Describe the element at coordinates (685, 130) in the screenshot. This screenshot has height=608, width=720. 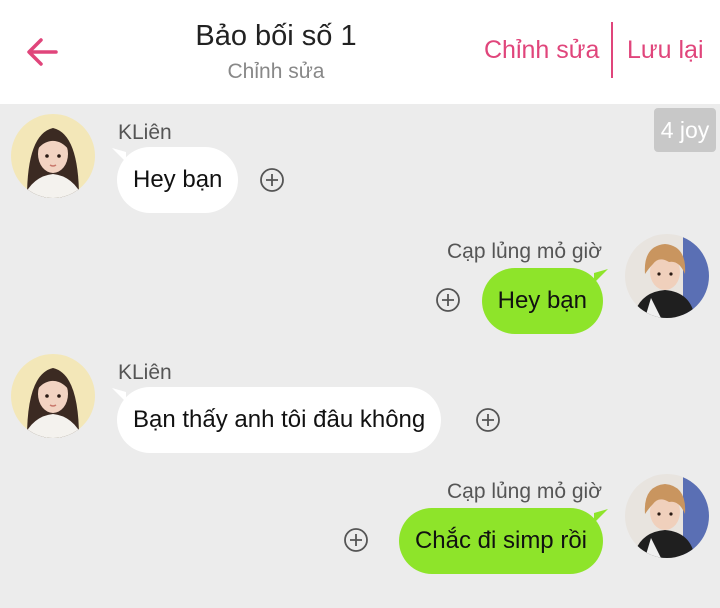
I see `joy-badge: 4 joy` at that location.